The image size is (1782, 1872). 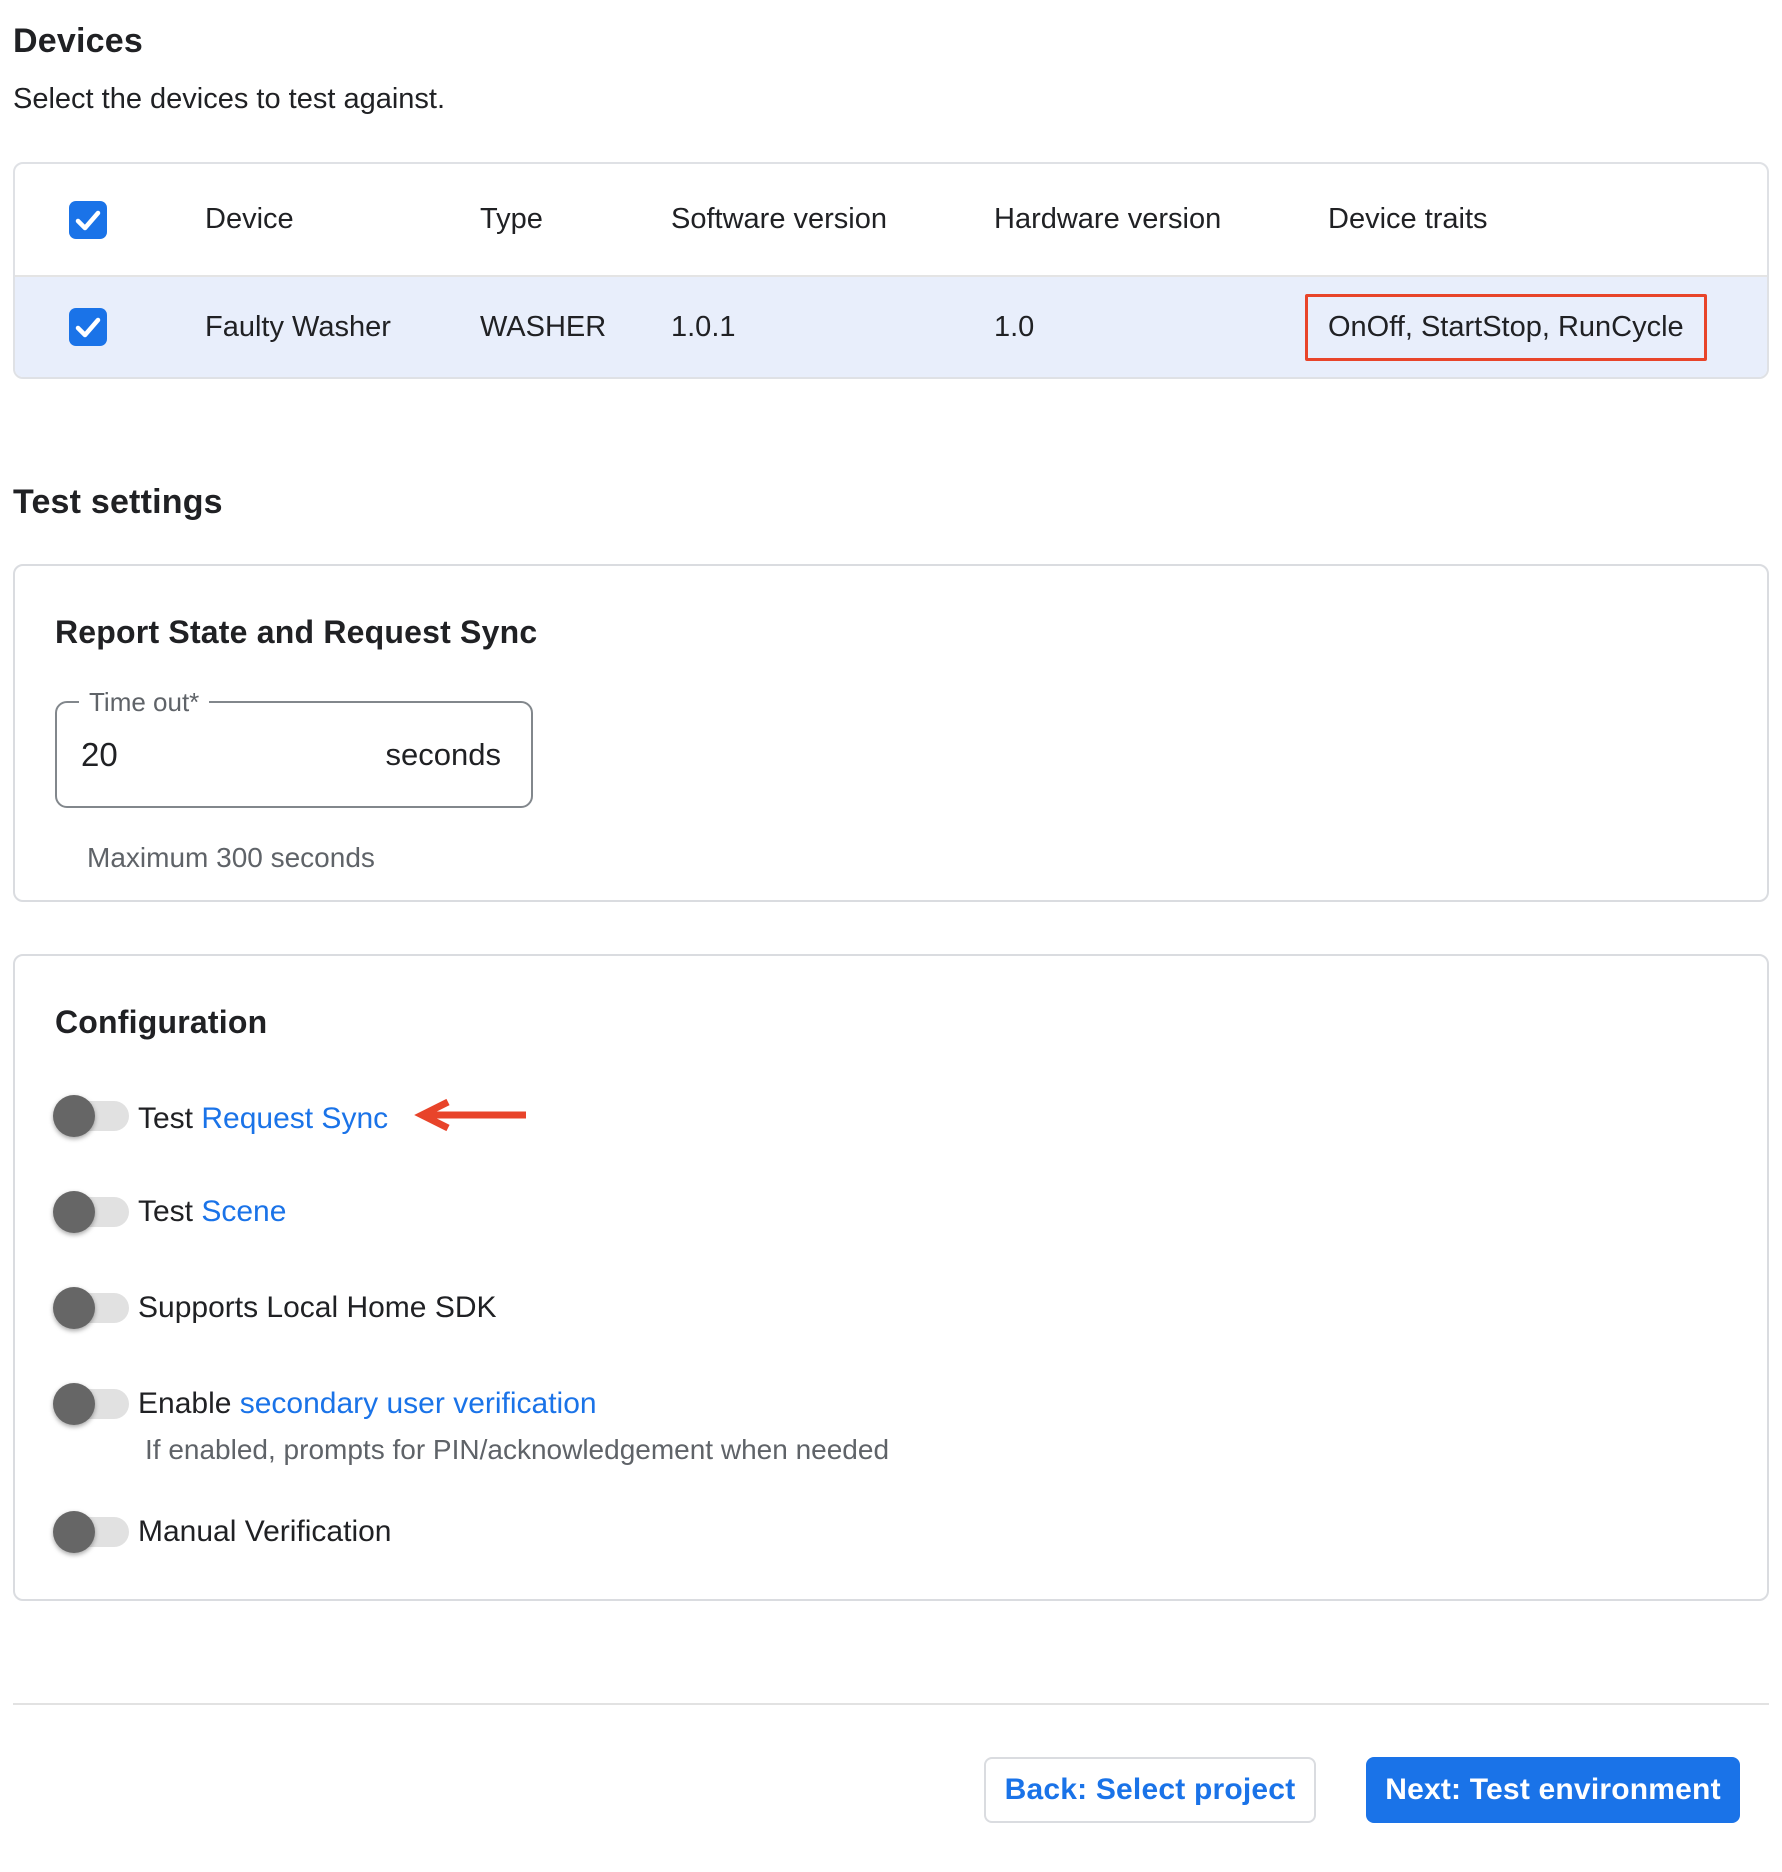 I want to click on secondary-user-verification-toggle, so click(x=91, y=1404).